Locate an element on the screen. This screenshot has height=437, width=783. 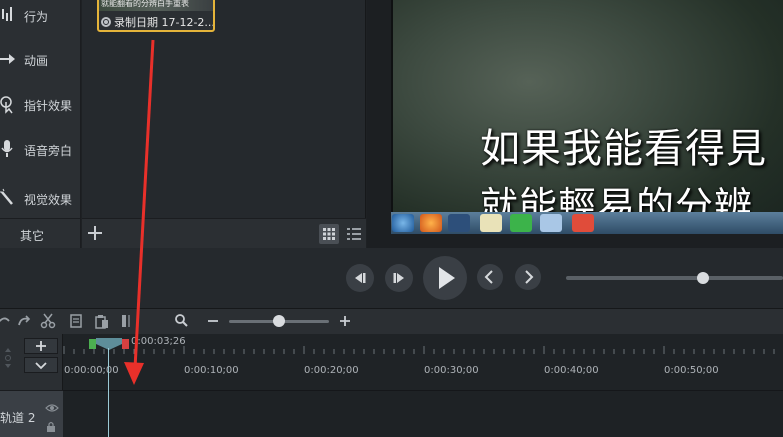
timeline-ticks is located at coordinates (419, 350).